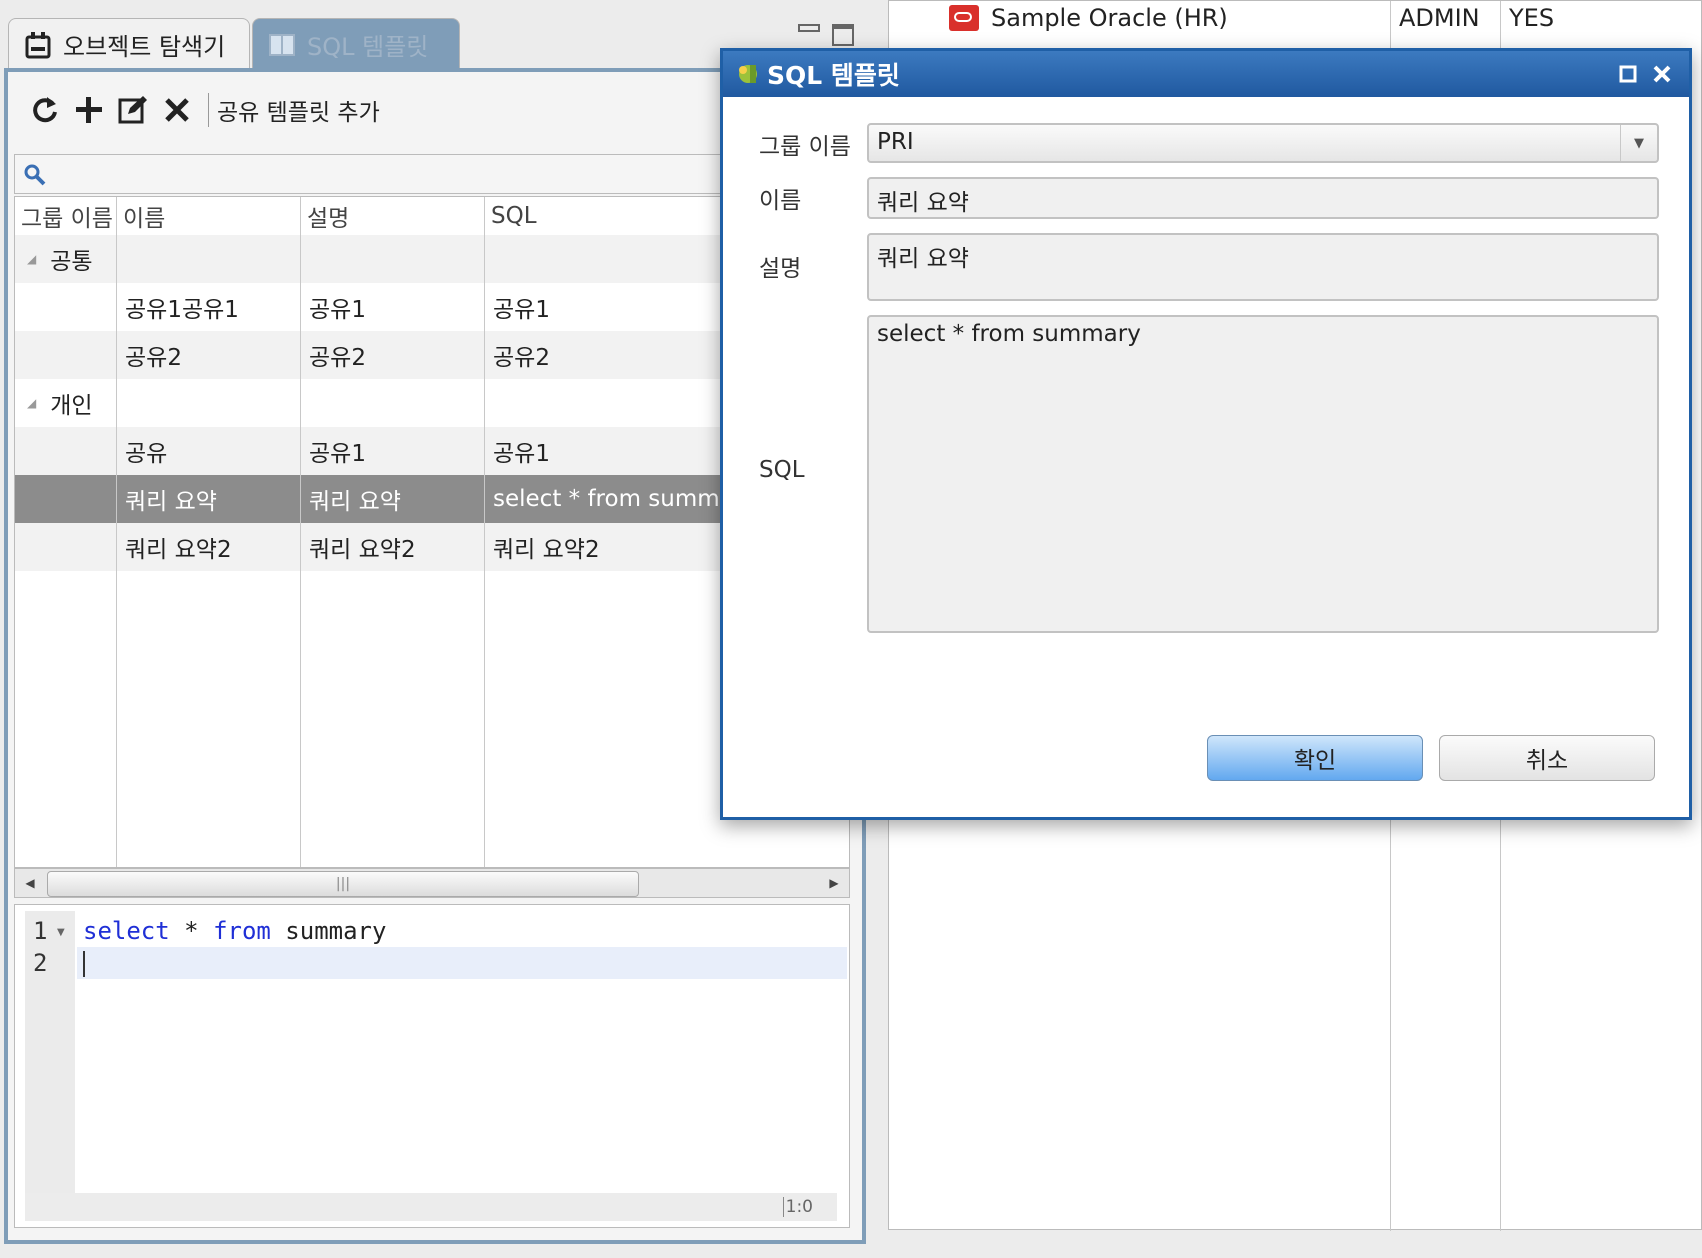 This screenshot has height=1258, width=1702. What do you see at coordinates (30, 883) in the screenshot?
I see `scroll-left-arrow-icon: ◀` at bounding box center [30, 883].